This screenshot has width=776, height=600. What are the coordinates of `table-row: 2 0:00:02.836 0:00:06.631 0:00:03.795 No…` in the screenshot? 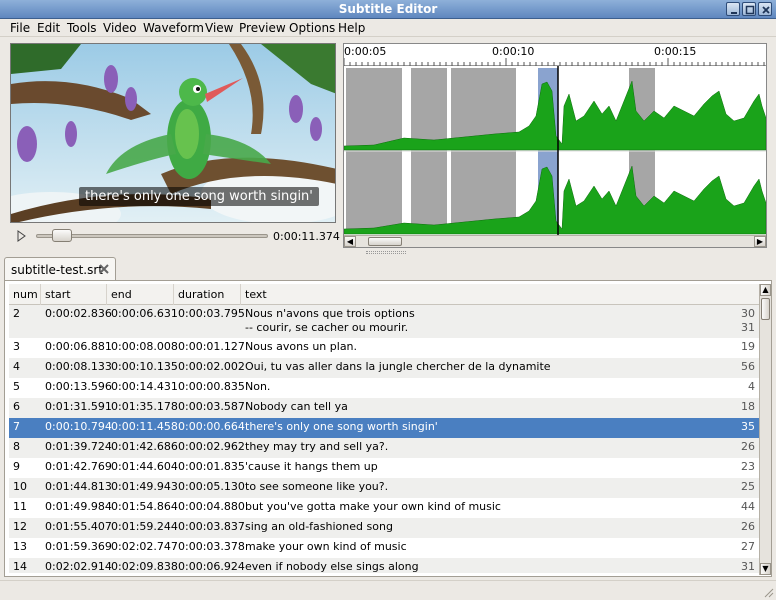 It's located at (384, 321).